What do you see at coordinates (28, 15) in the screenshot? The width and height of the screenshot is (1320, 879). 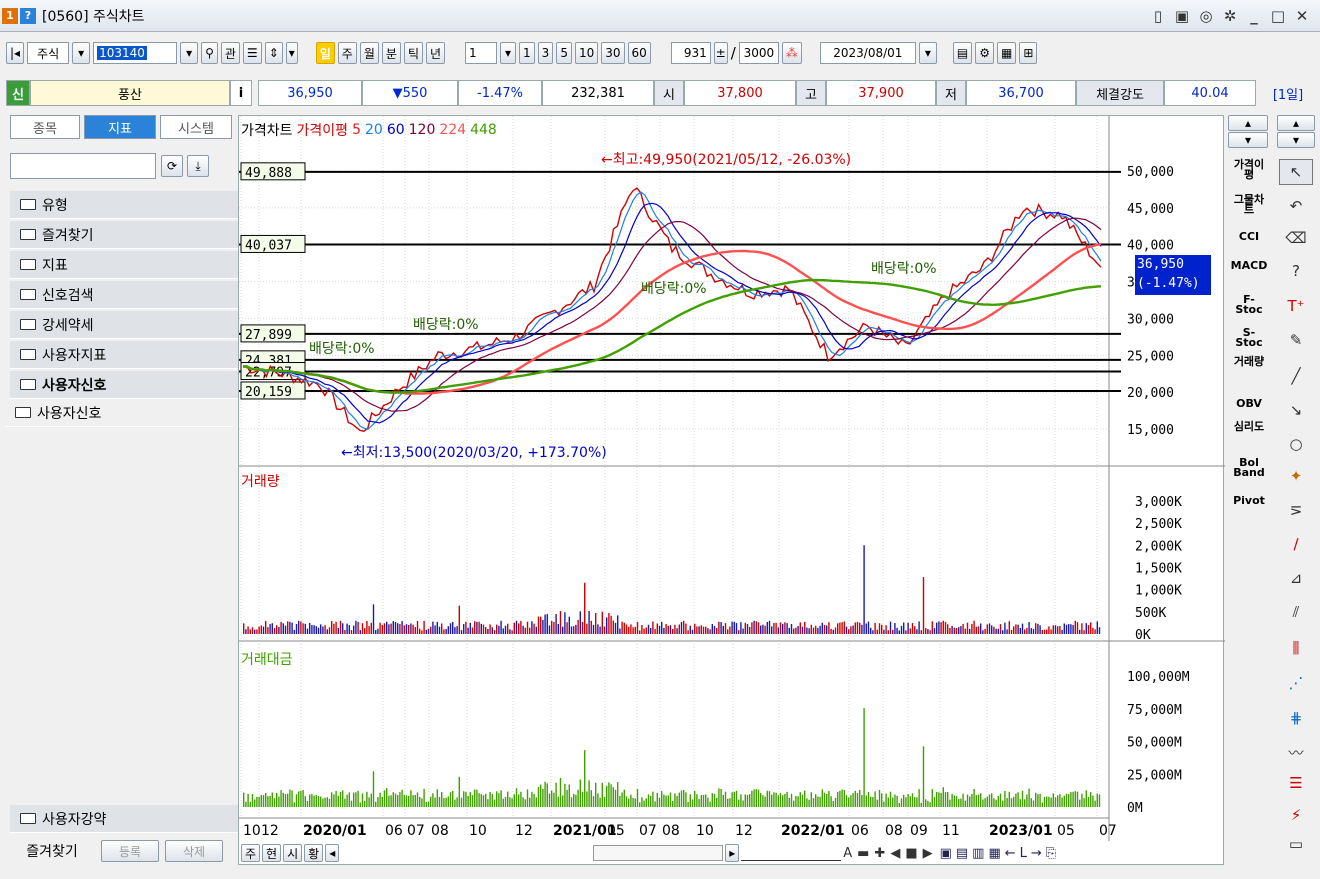 I see `help-icon: ?` at bounding box center [28, 15].